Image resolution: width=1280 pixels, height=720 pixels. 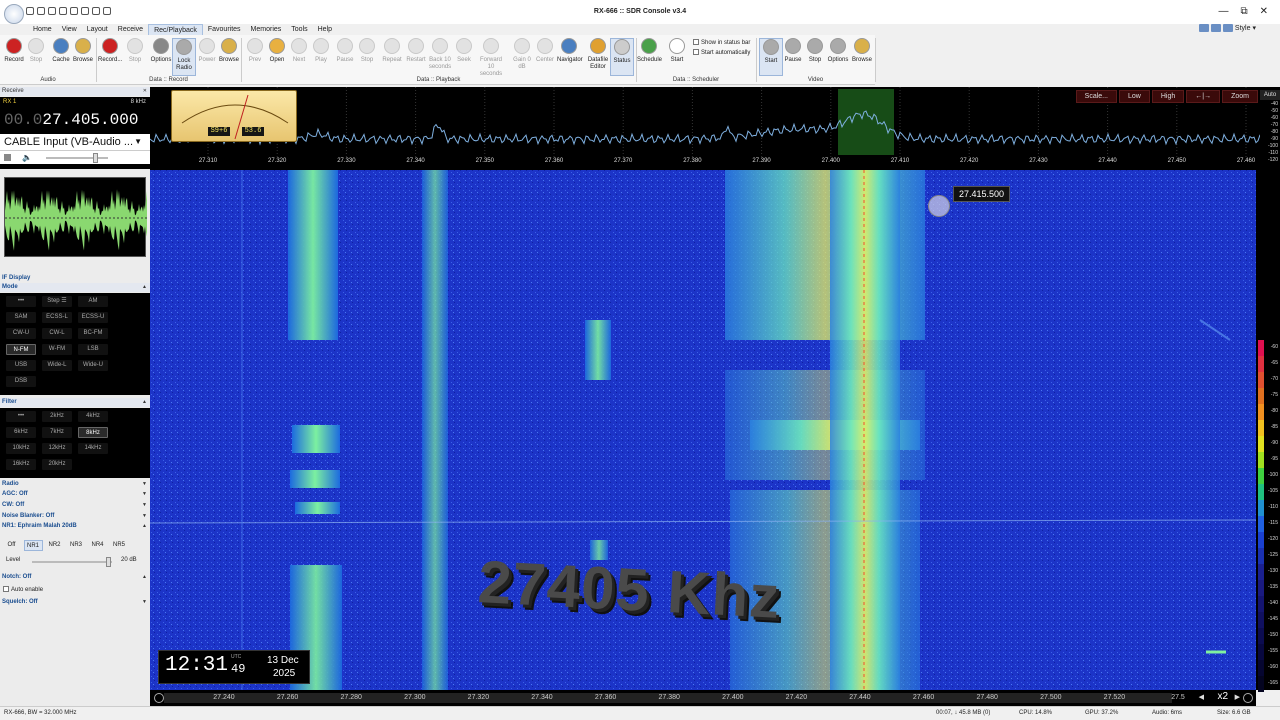 I want to click on speaker-icon: 🔈, so click(x=27, y=157).